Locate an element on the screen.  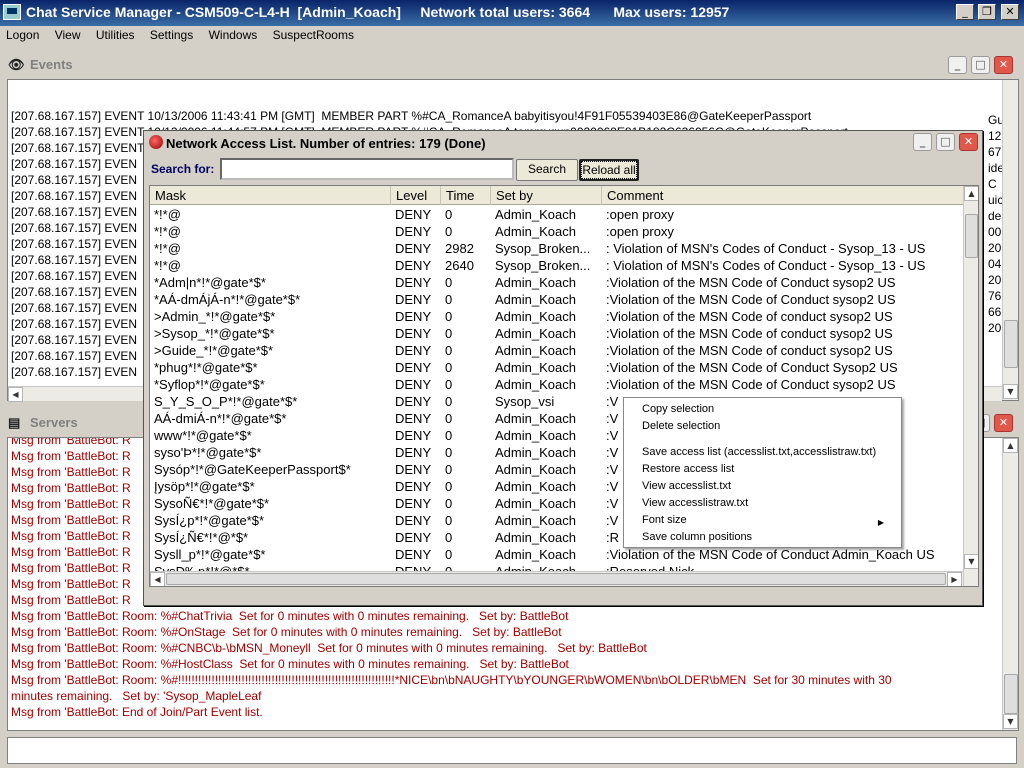
column-header-level: Level is located at coordinates (416, 195).